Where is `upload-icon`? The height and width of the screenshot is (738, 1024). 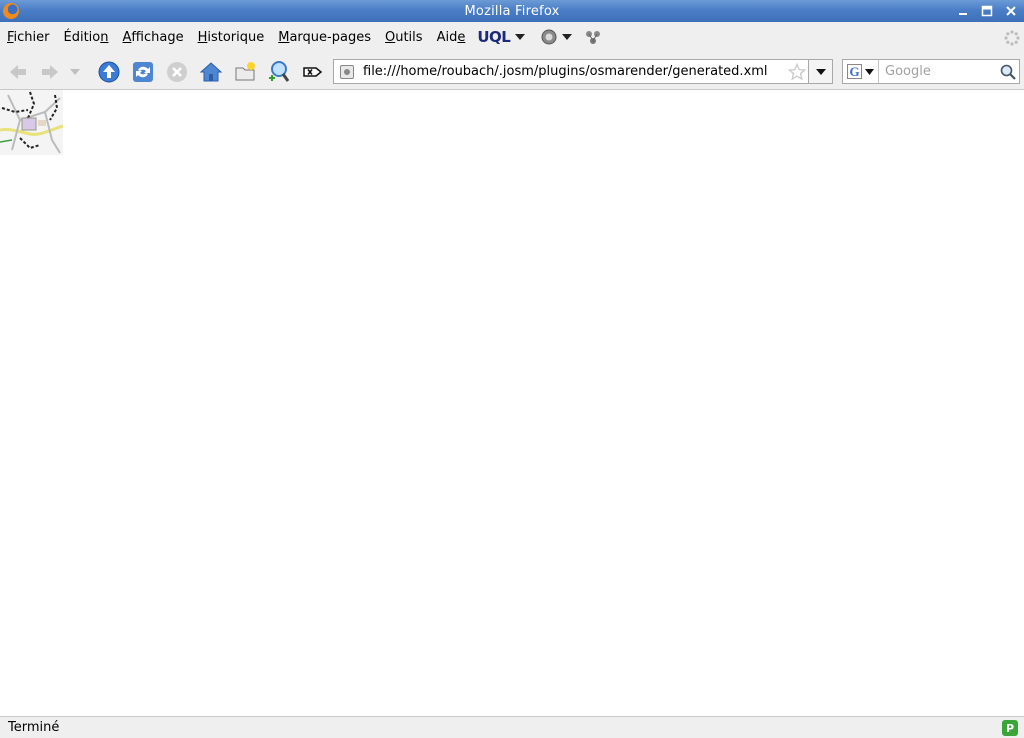
upload-icon is located at coordinates (109, 72).